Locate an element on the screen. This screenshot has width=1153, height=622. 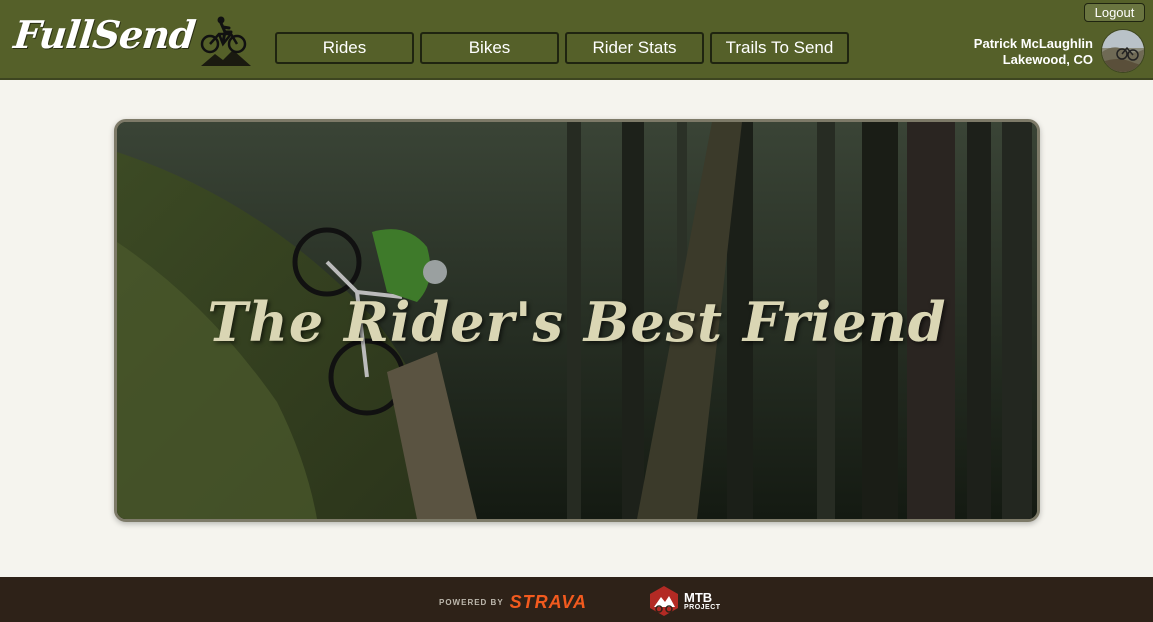
powered-by-label: POWERED BY is located at coordinates (471, 602).